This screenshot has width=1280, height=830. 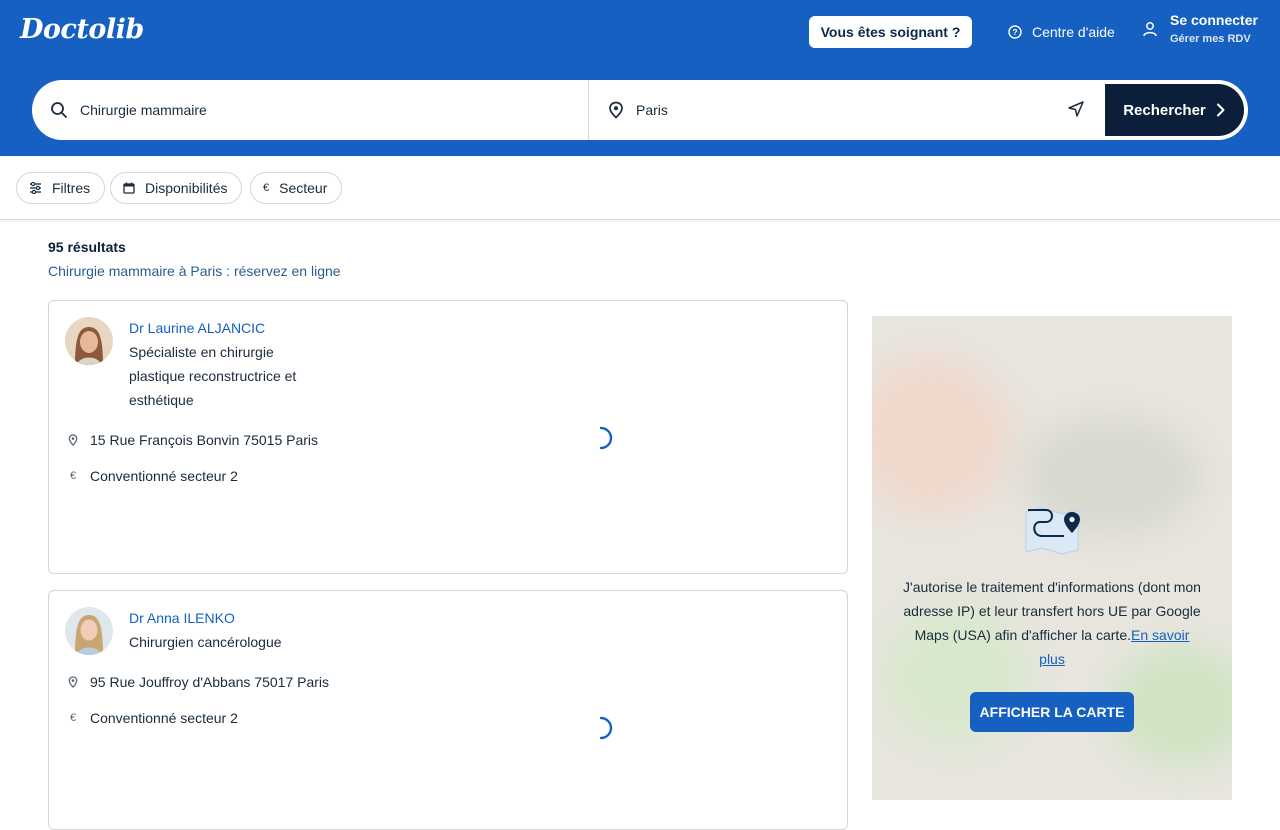 What do you see at coordinates (186, 188) in the screenshot?
I see `availability-label: Disponibilités` at bounding box center [186, 188].